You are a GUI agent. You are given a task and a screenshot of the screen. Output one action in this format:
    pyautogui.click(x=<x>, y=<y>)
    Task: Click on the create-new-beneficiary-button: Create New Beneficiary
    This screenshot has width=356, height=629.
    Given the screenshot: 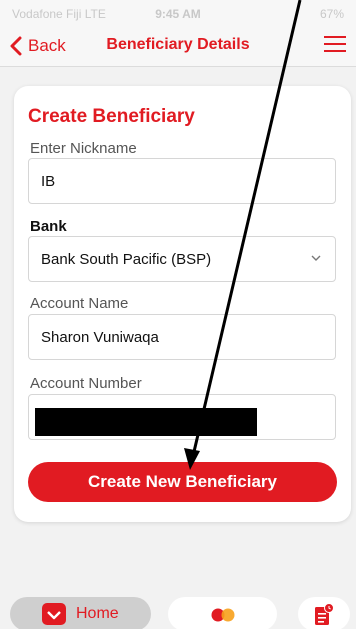 What is the action you would take?
    pyautogui.click(x=182, y=482)
    